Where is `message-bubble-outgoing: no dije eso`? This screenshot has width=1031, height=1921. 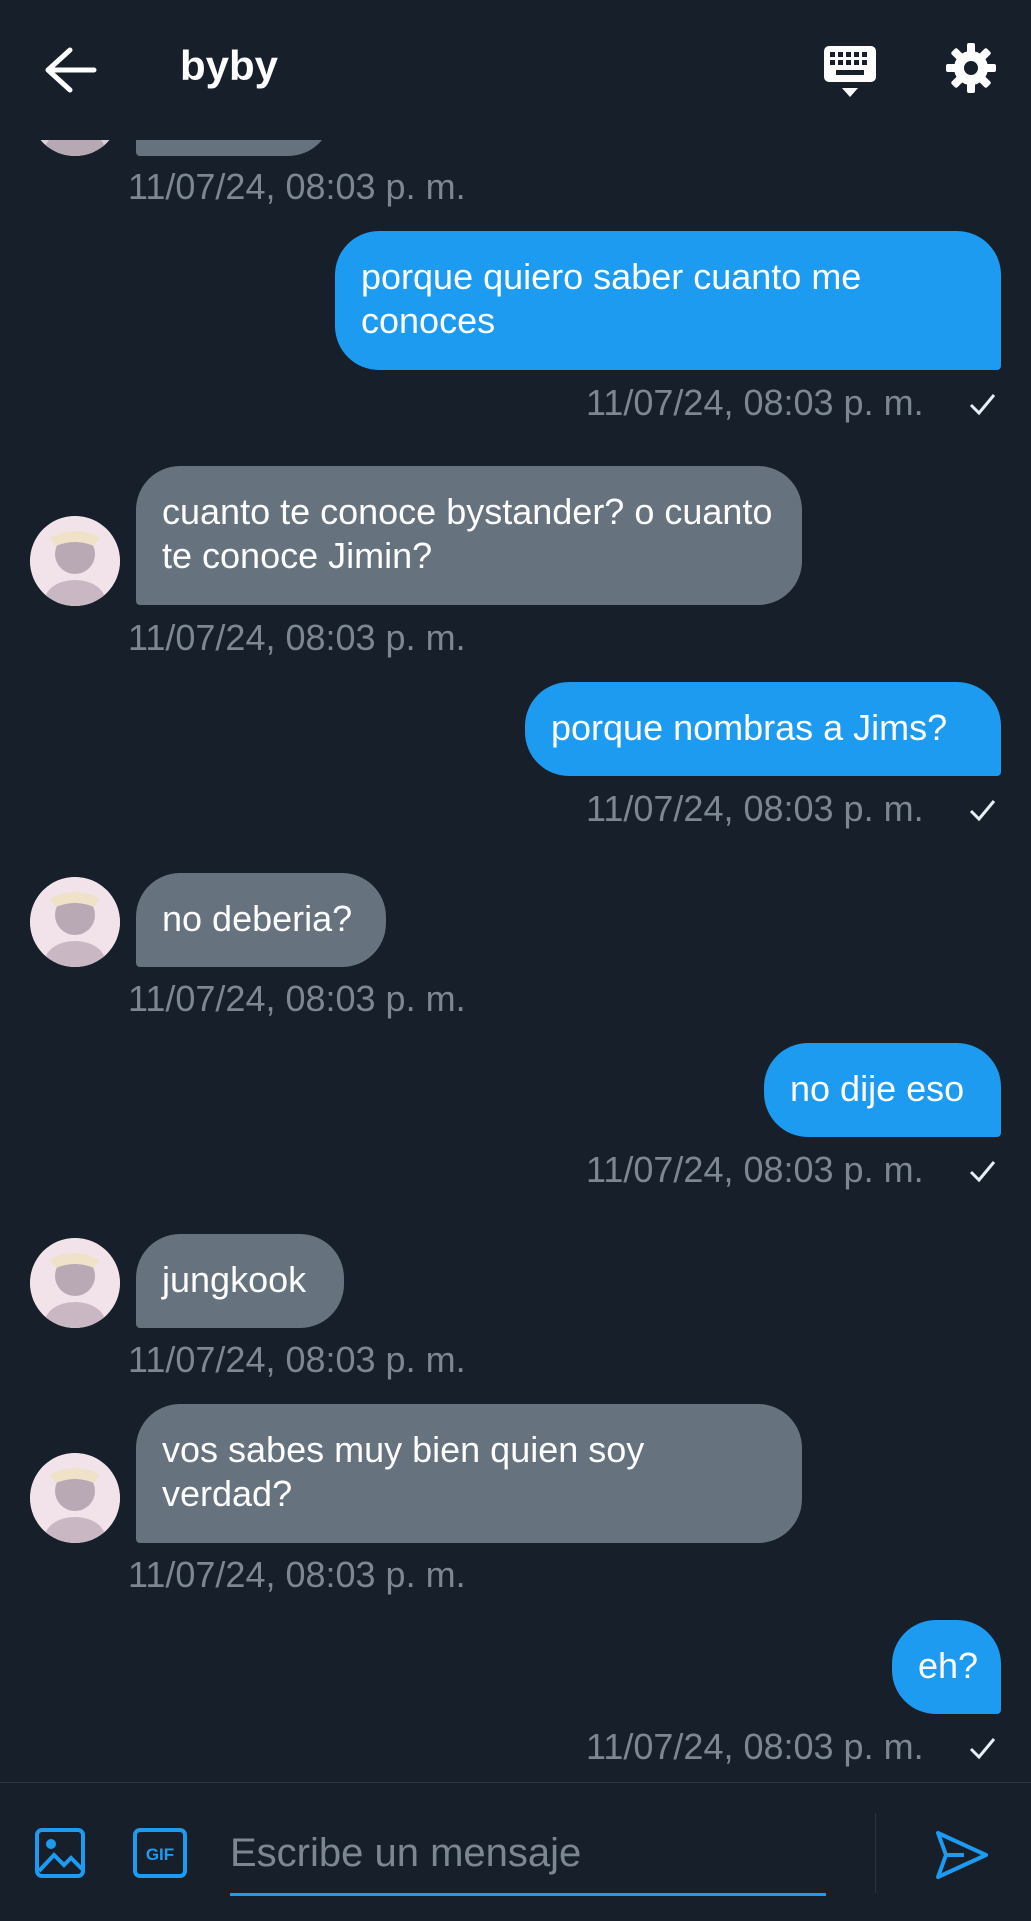 message-bubble-outgoing: no dije eso is located at coordinates (882, 1090).